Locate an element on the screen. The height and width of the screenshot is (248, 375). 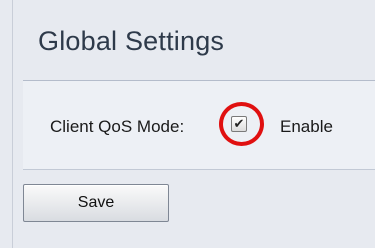
highlight-circle is located at coordinates (241, 124).